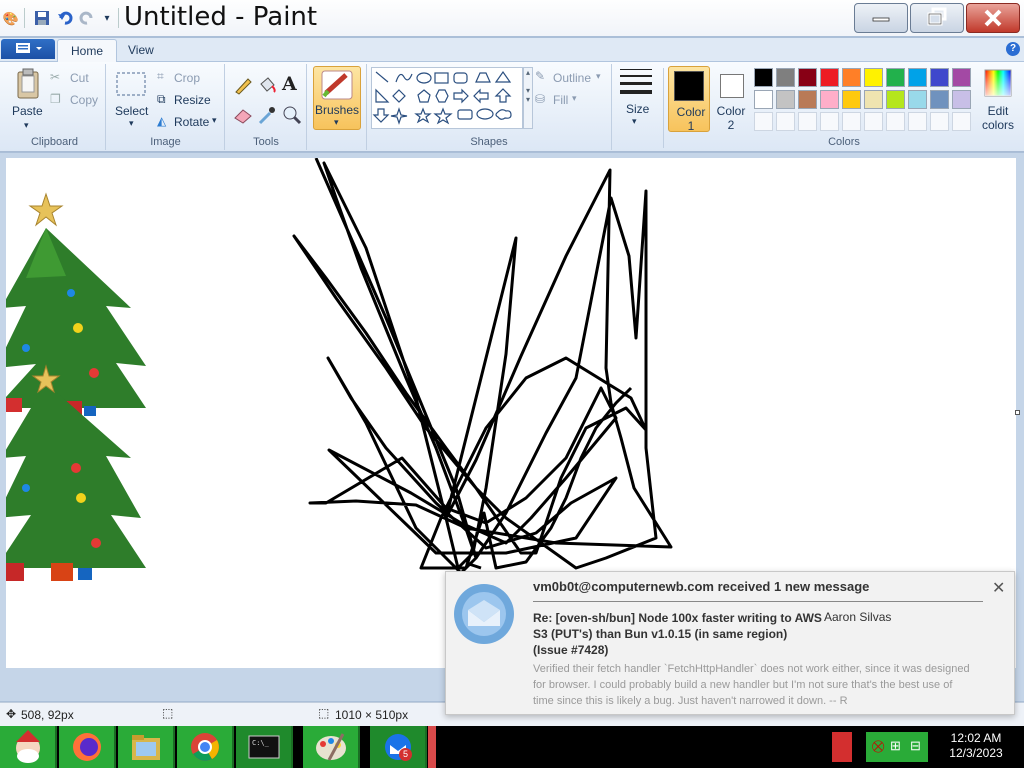 This screenshot has height=768, width=1024. I want to click on color-wheel-icon, so click(998, 83).